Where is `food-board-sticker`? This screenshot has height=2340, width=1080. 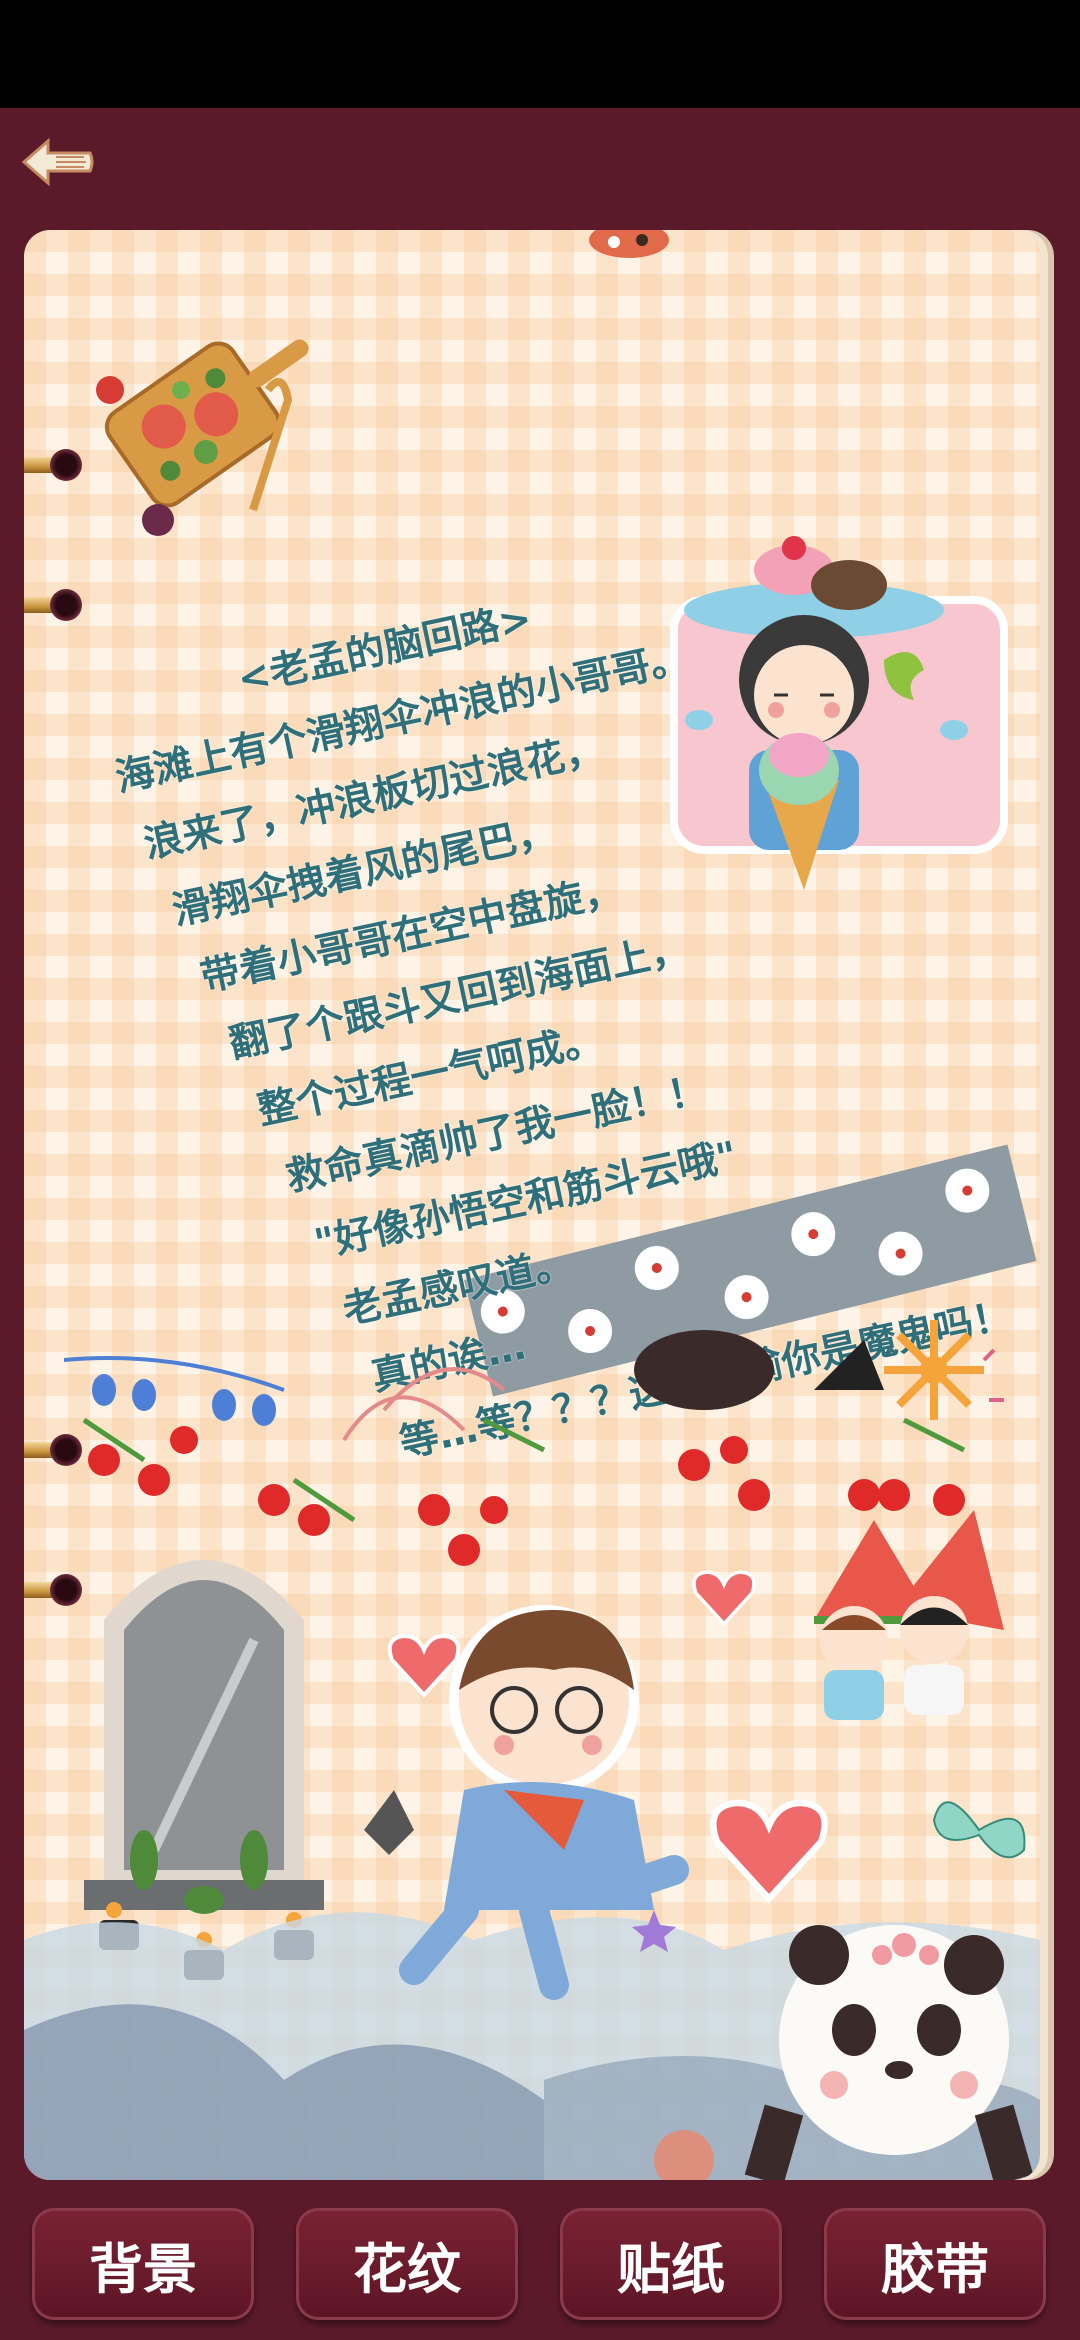
food-board-sticker is located at coordinates (208, 420).